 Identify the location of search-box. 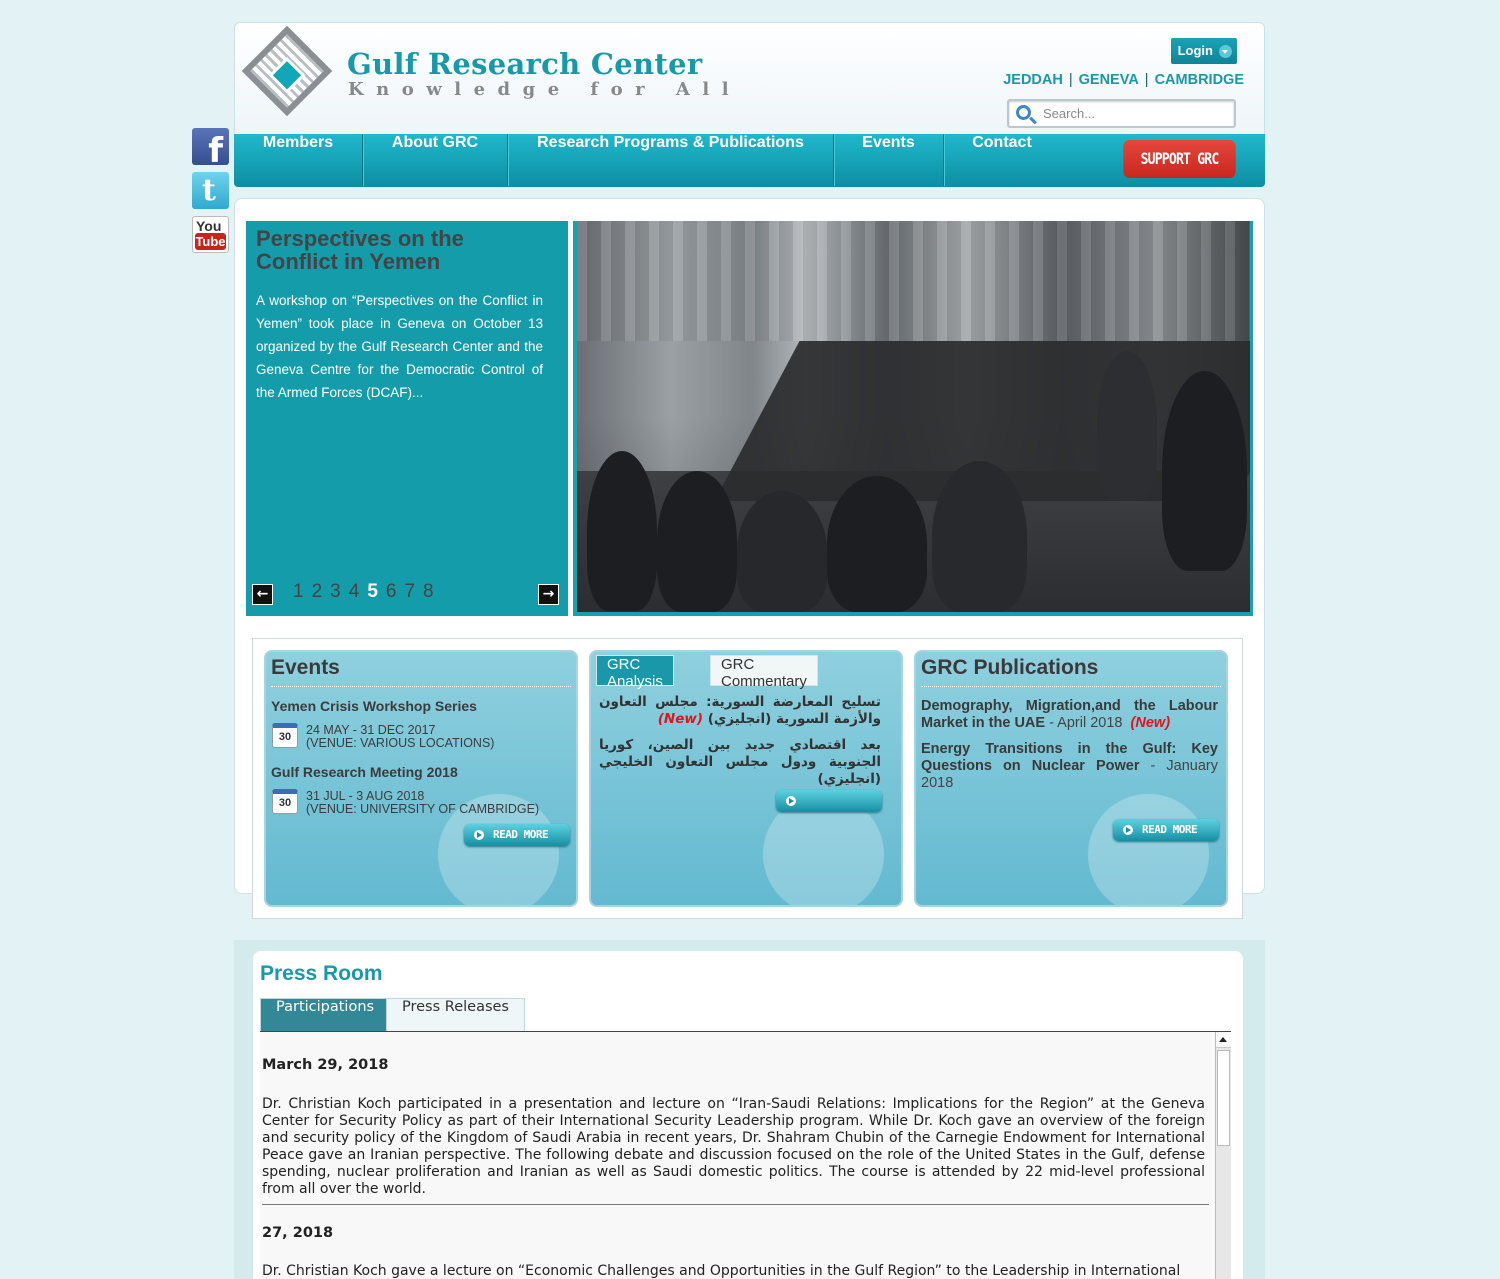
(1121, 113).